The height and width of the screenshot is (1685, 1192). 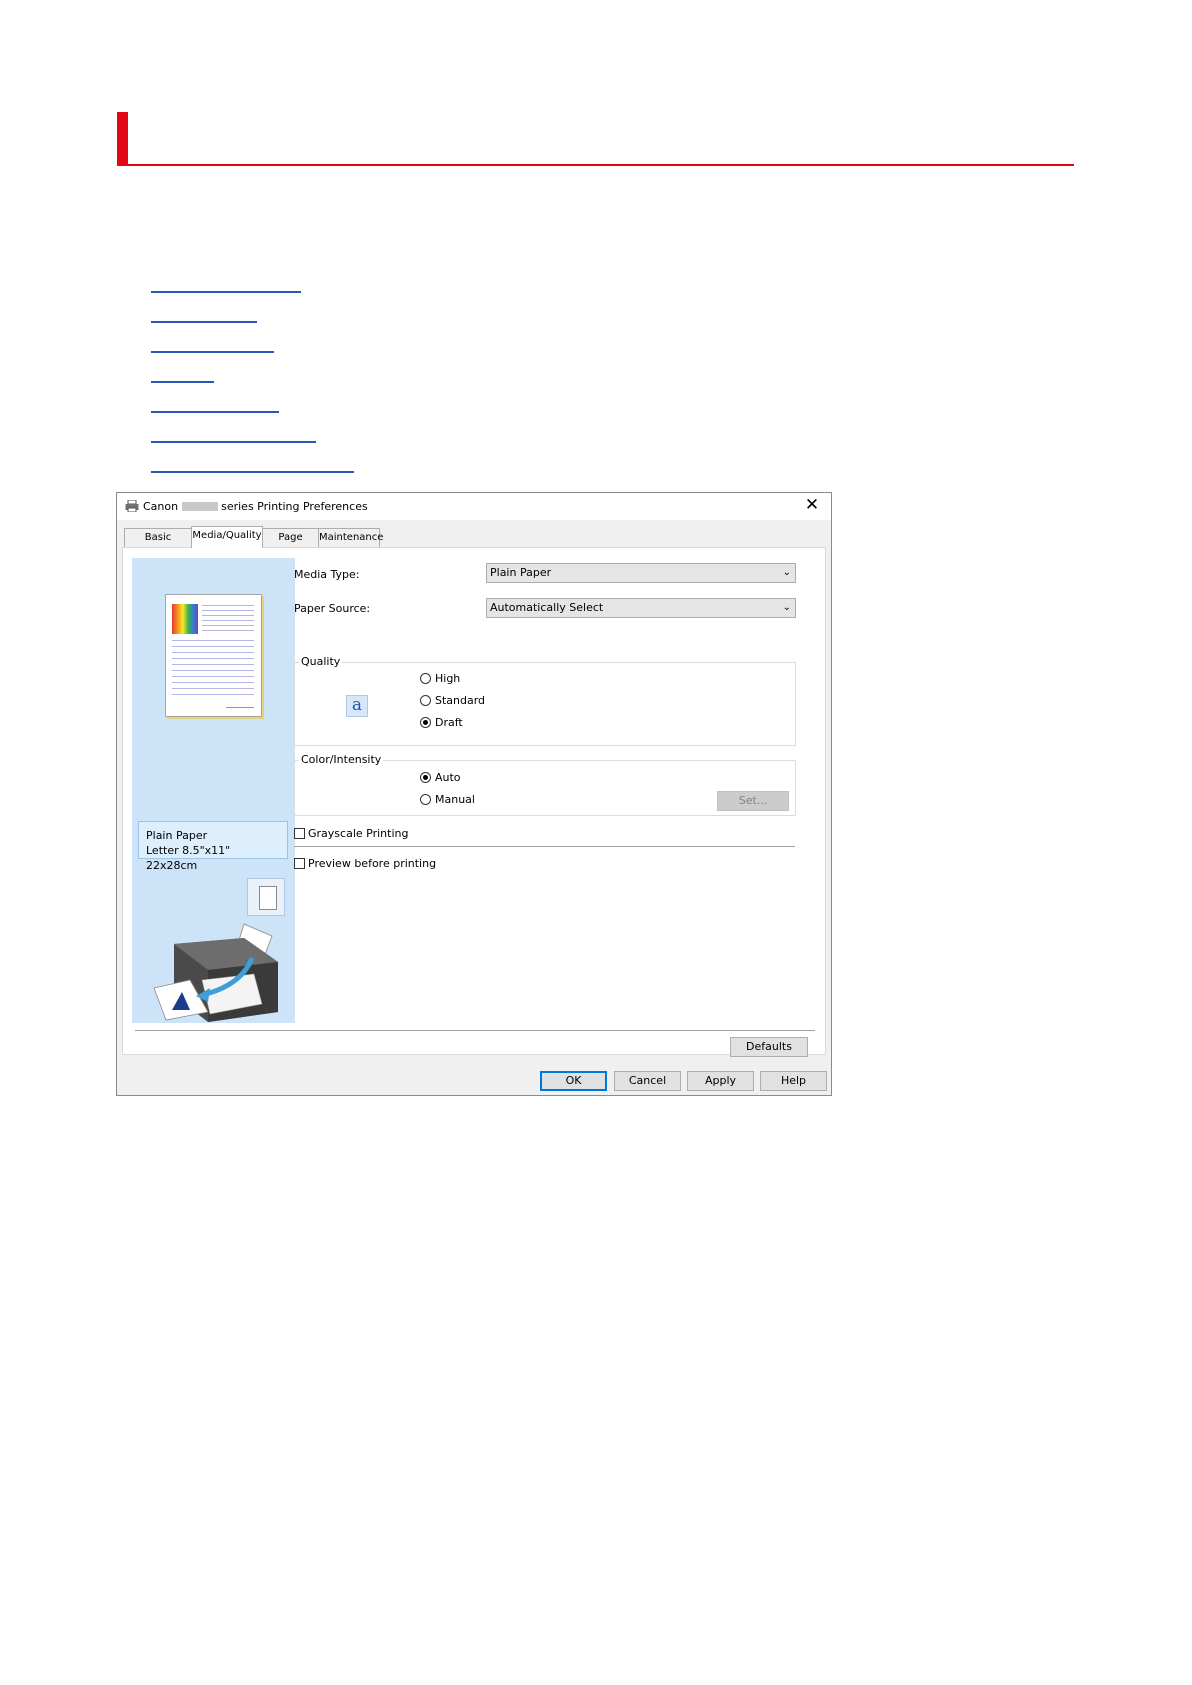 What do you see at coordinates (425, 799) in the screenshot?
I see `color-manual-radio` at bounding box center [425, 799].